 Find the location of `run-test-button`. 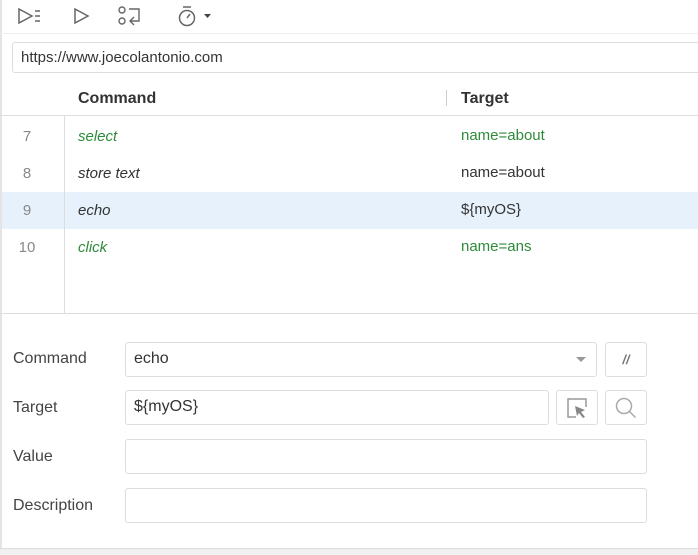

run-test-button is located at coordinates (81, 16).